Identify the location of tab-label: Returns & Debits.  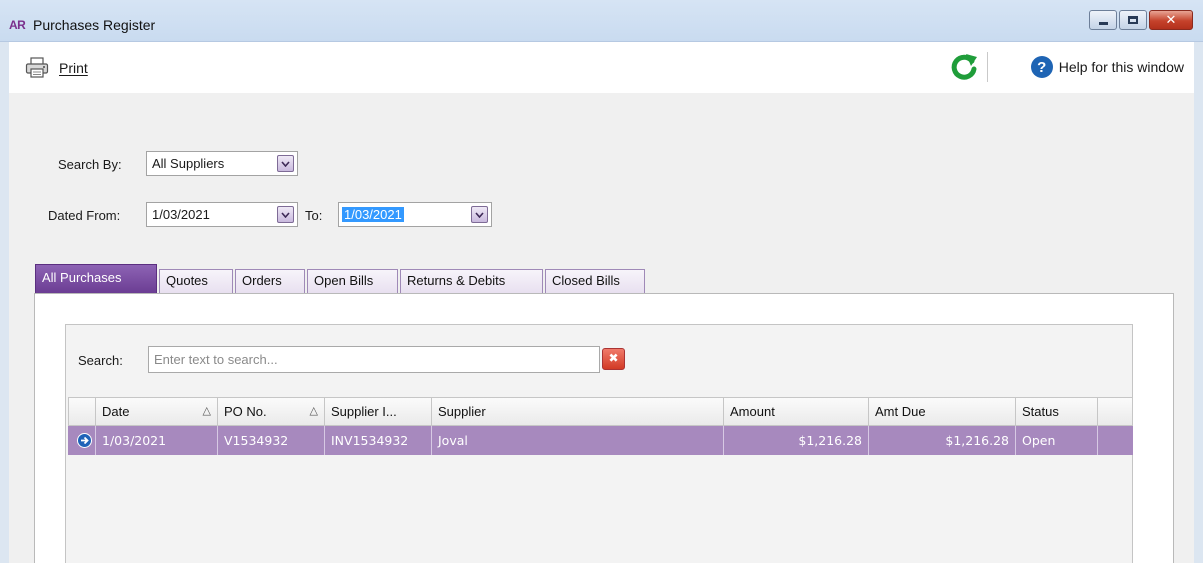
(456, 280).